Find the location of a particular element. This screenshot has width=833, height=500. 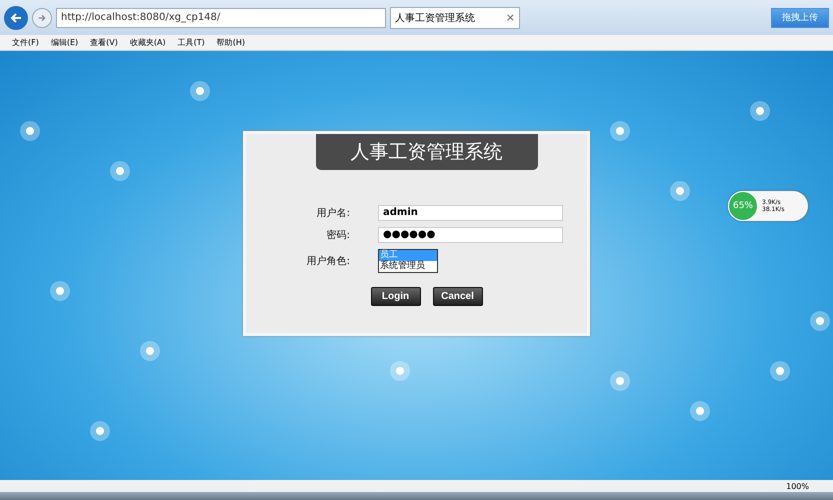

input-field: admin is located at coordinates (470, 213).